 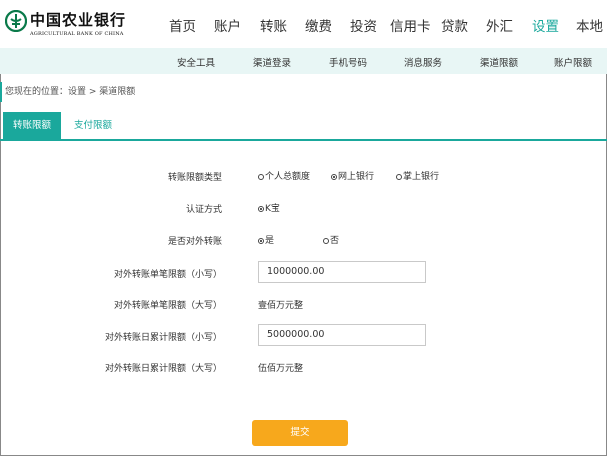 I want to click on single-limit-big-value: 壹佰万元整, so click(x=281, y=306).